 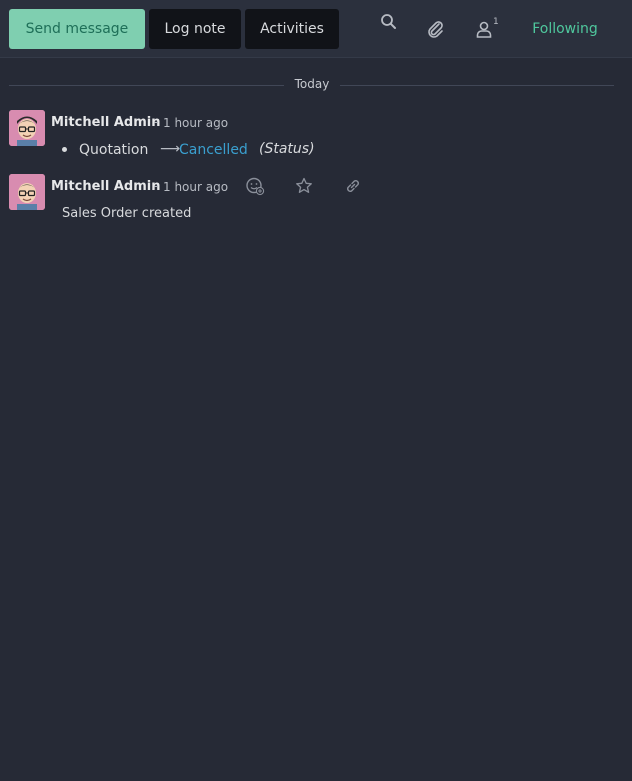 What do you see at coordinates (435, 29) in the screenshot?
I see `paperclip-icon` at bounding box center [435, 29].